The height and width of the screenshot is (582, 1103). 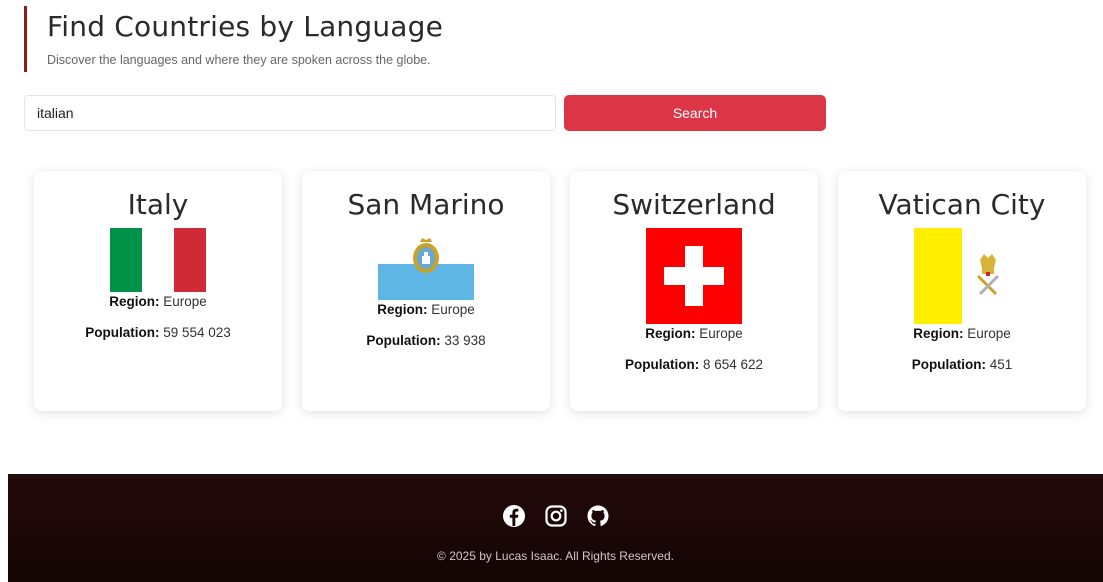 I want to click on country-name: San Marino, so click(x=426, y=204).